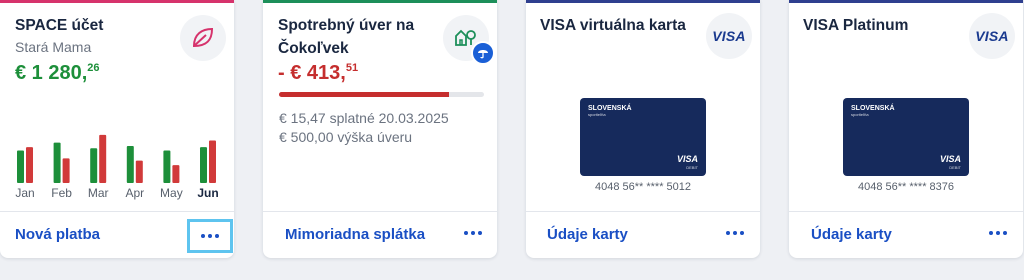 The height and width of the screenshot is (280, 1024). I want to click on repayment-progress-fill, so click(364, 94).